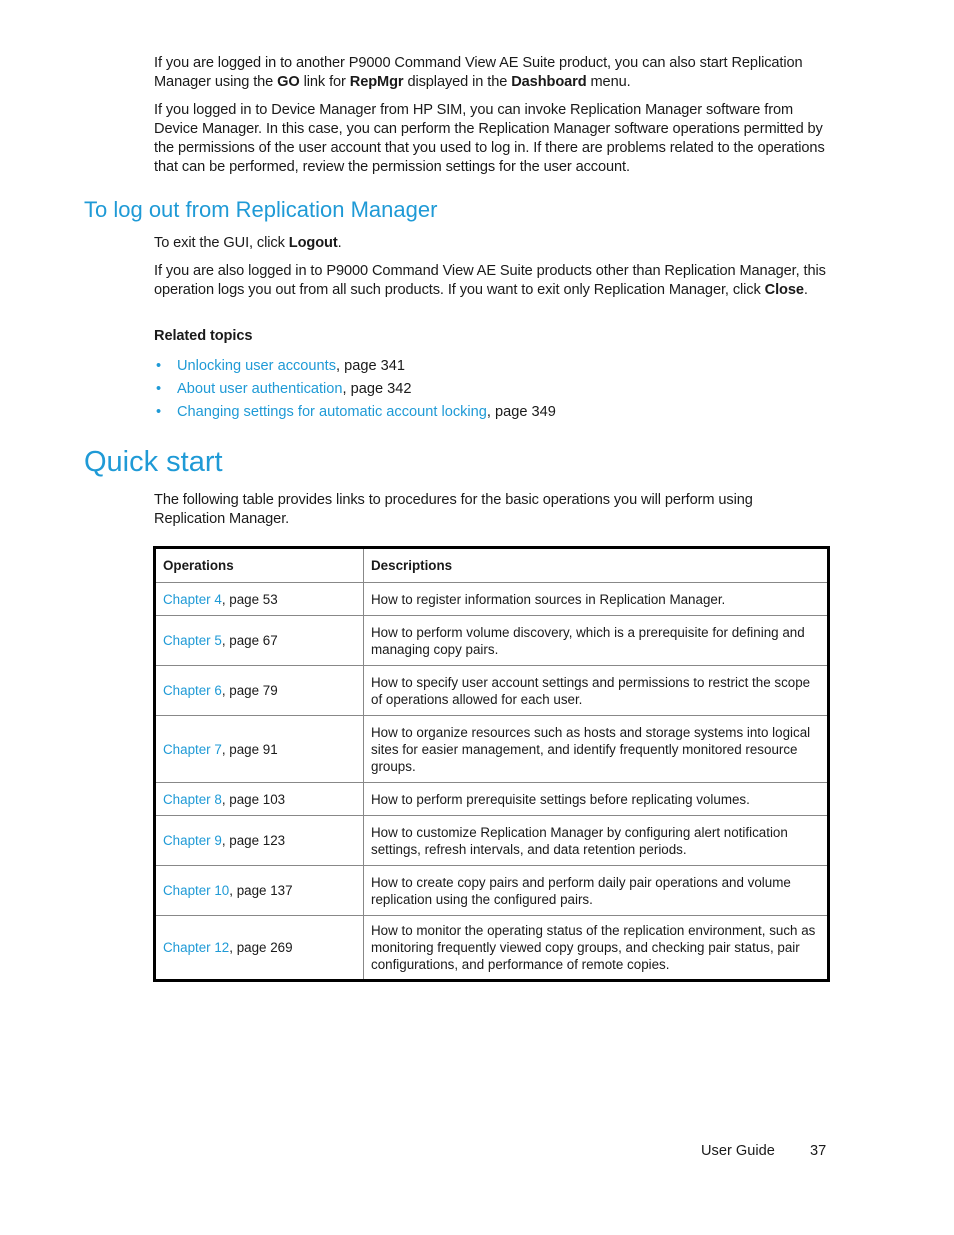  Describe the element at coordinates (249, 599) in the screenshot. I see `page-ref: , page 53` at that location.